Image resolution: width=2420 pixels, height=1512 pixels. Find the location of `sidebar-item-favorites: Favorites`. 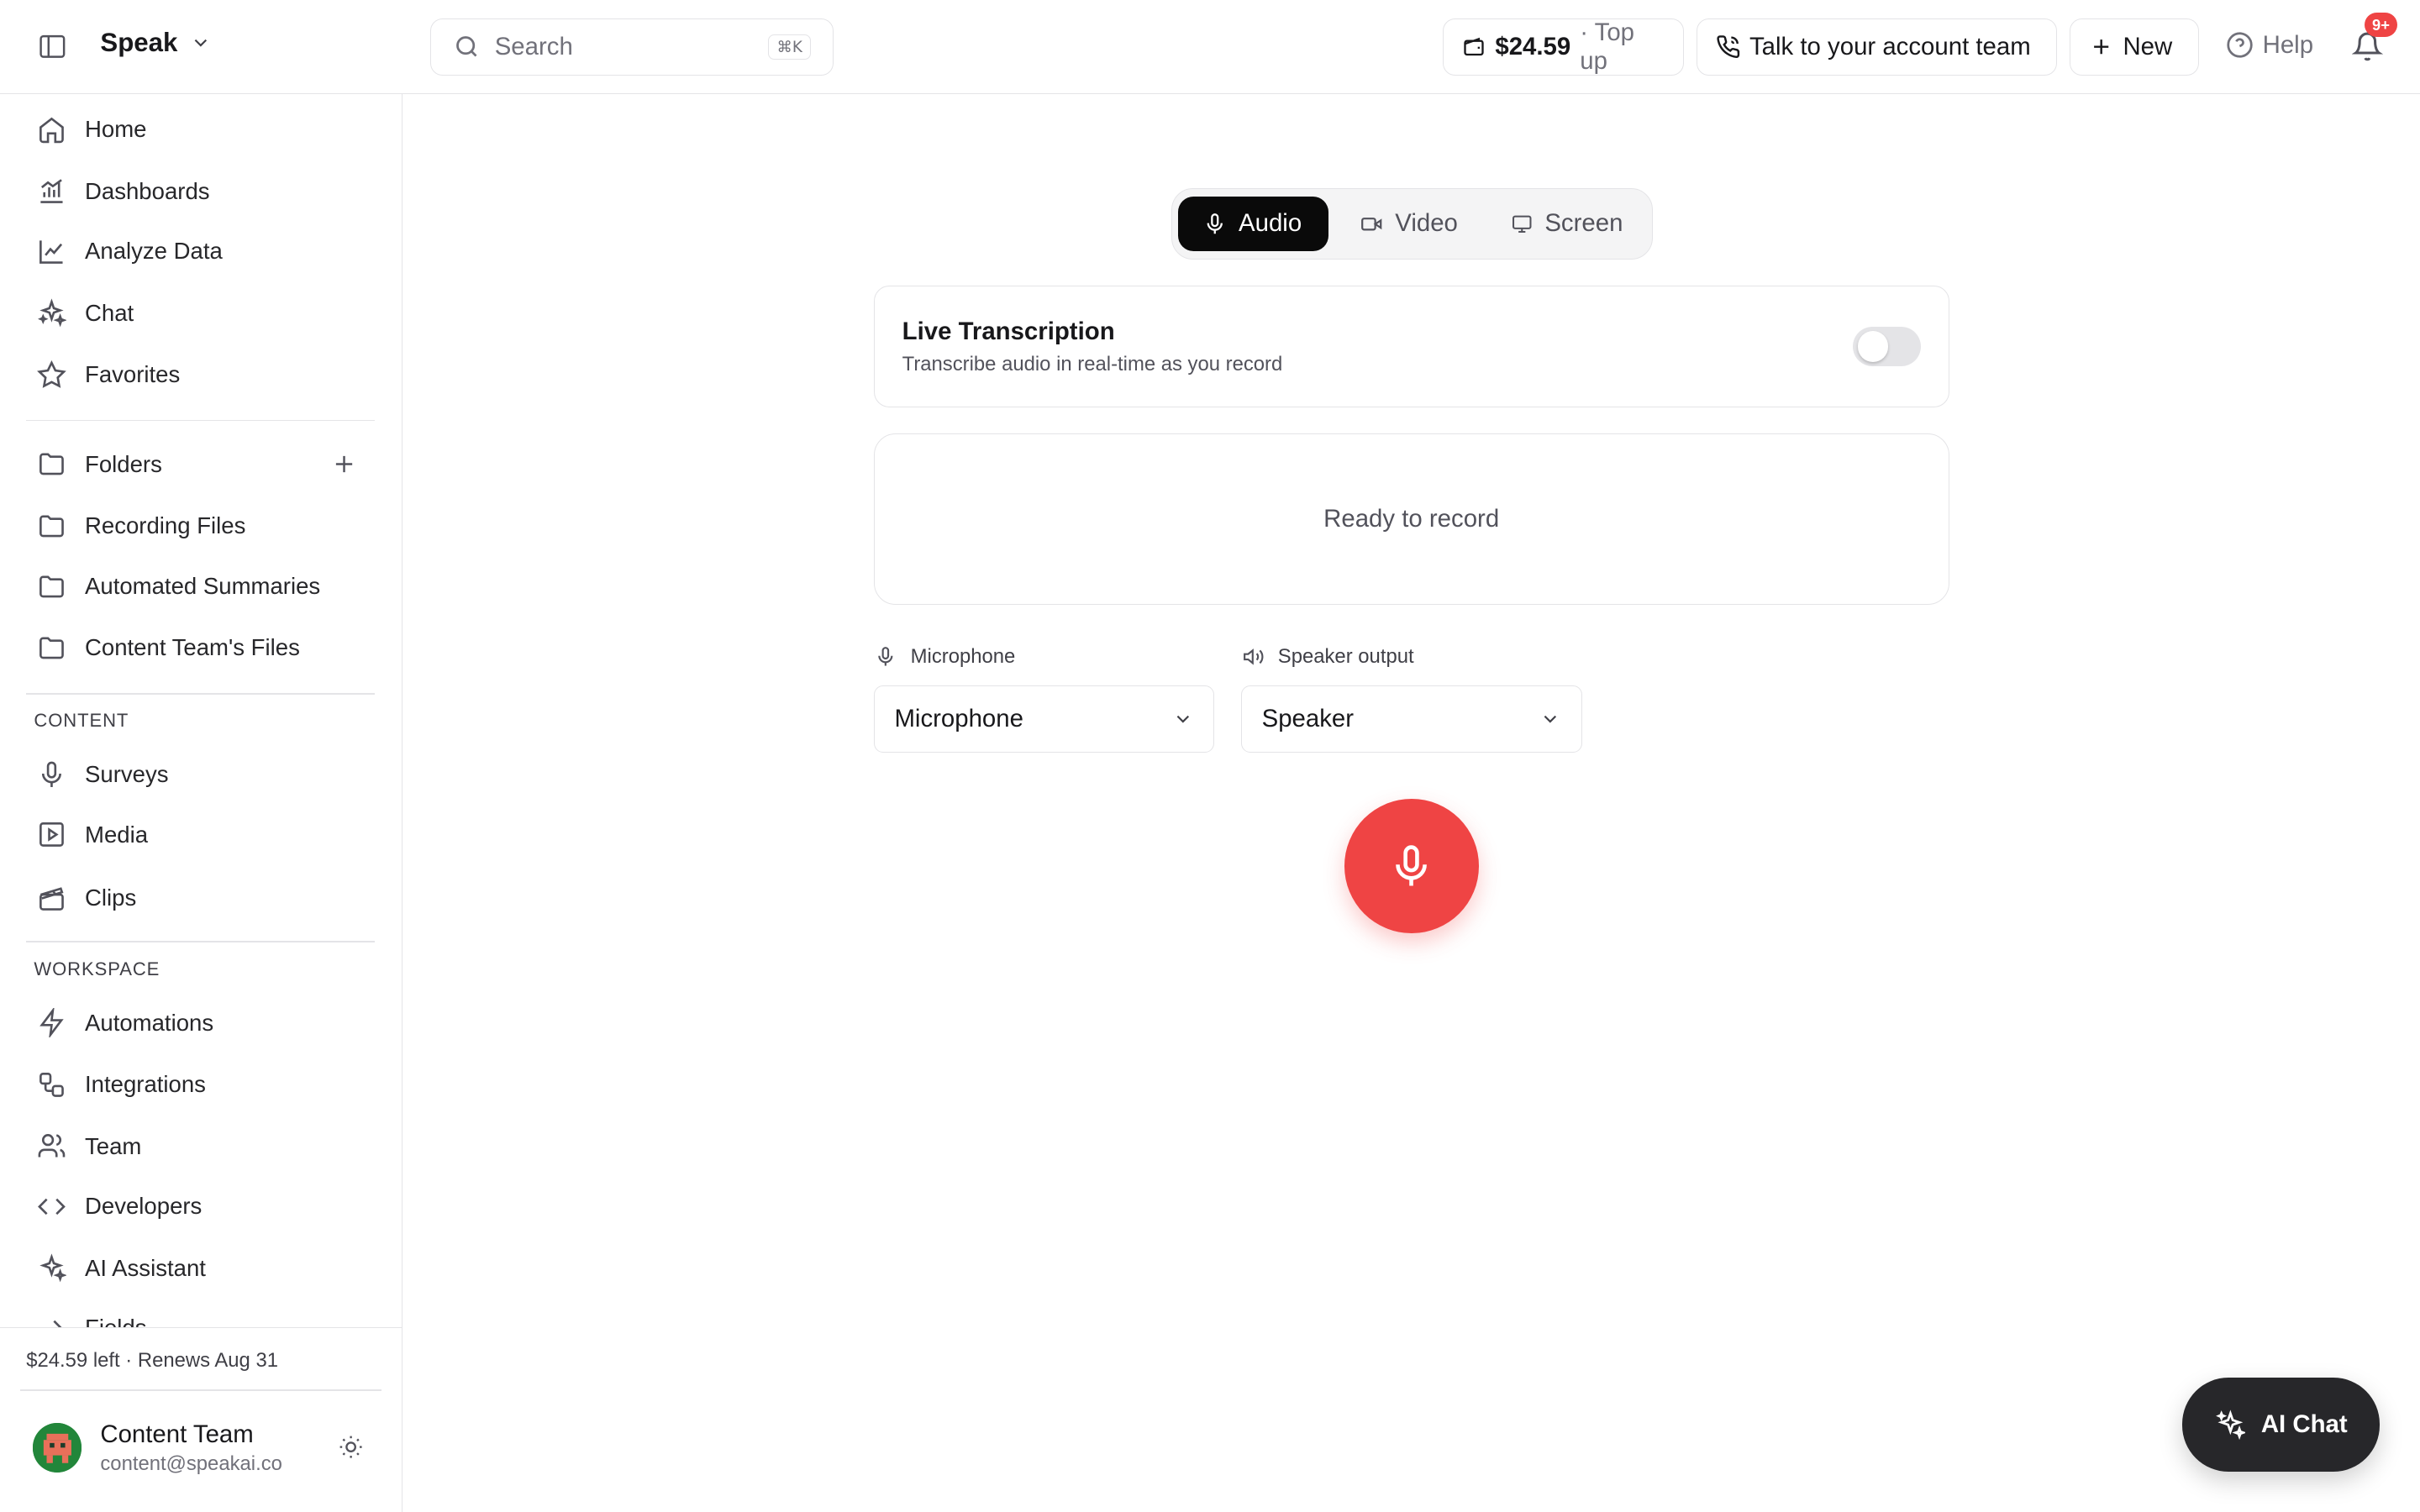

sidebar-item-favorites: Favorites is located at coordinates (109, 374).